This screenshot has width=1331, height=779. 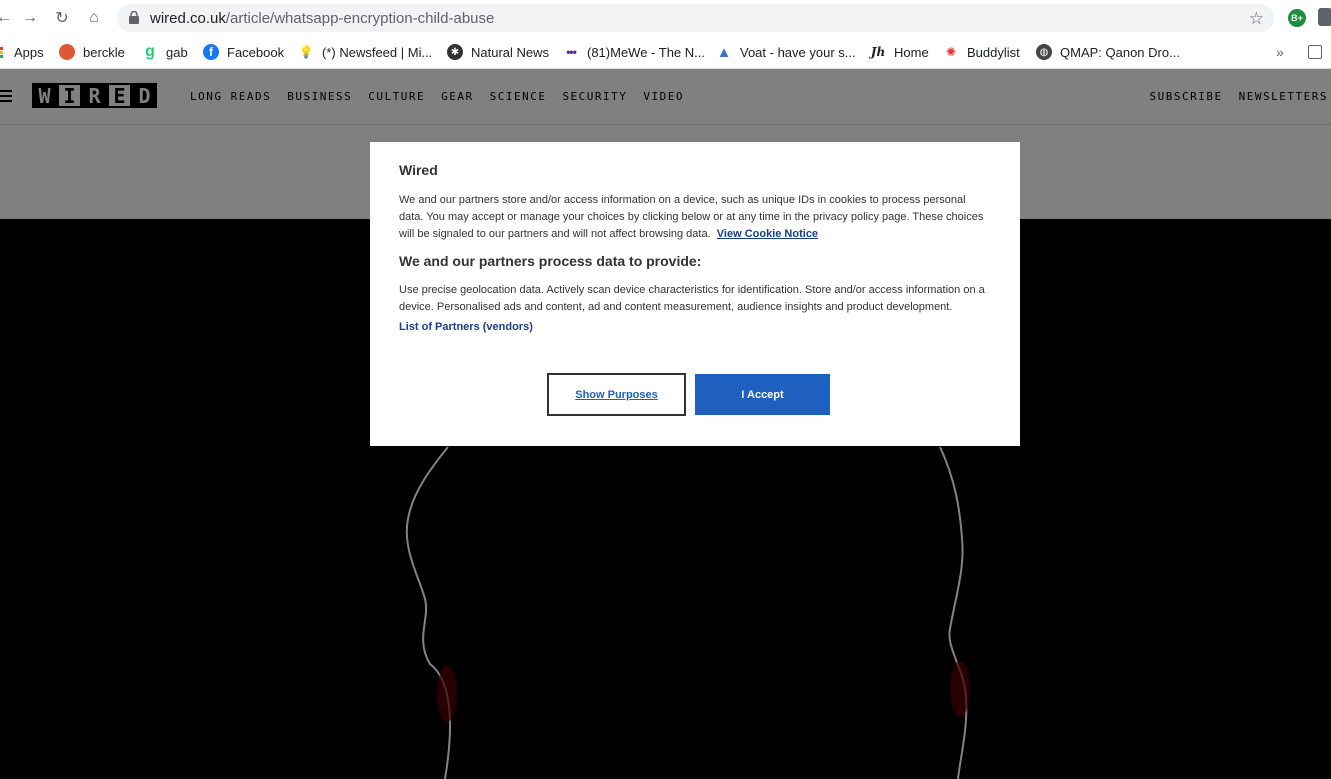 I want to click on home-icon: ⌂, so click(x=94, y=18).